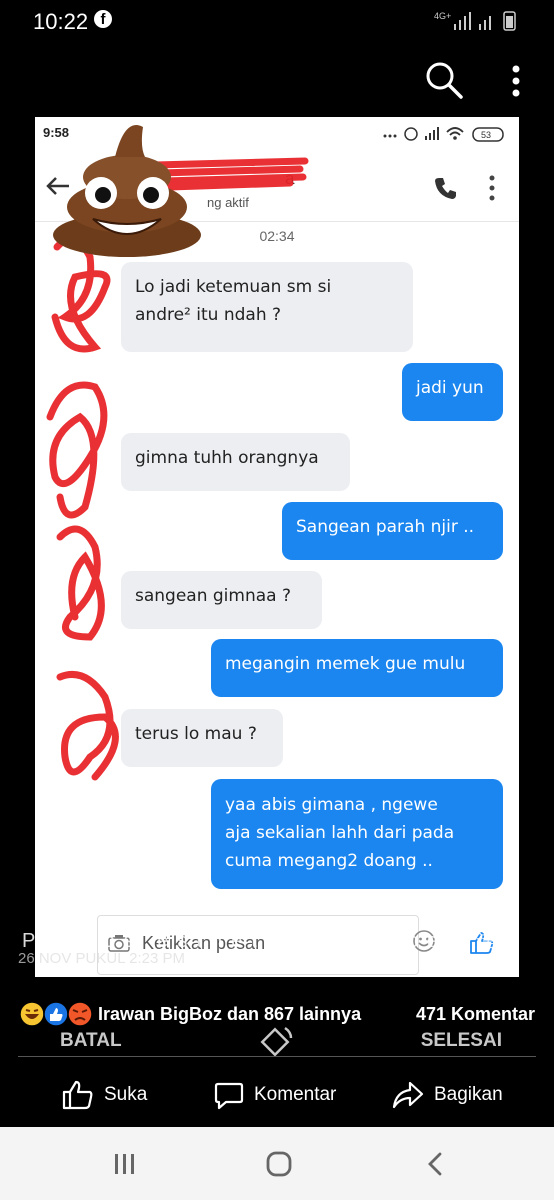 The height and width of the screenshot is (1200, 554). What do you see at coordinates (125, 1164) in the screenshot?
I see `recent-apps-icon` at bounding box center [125, 1164].